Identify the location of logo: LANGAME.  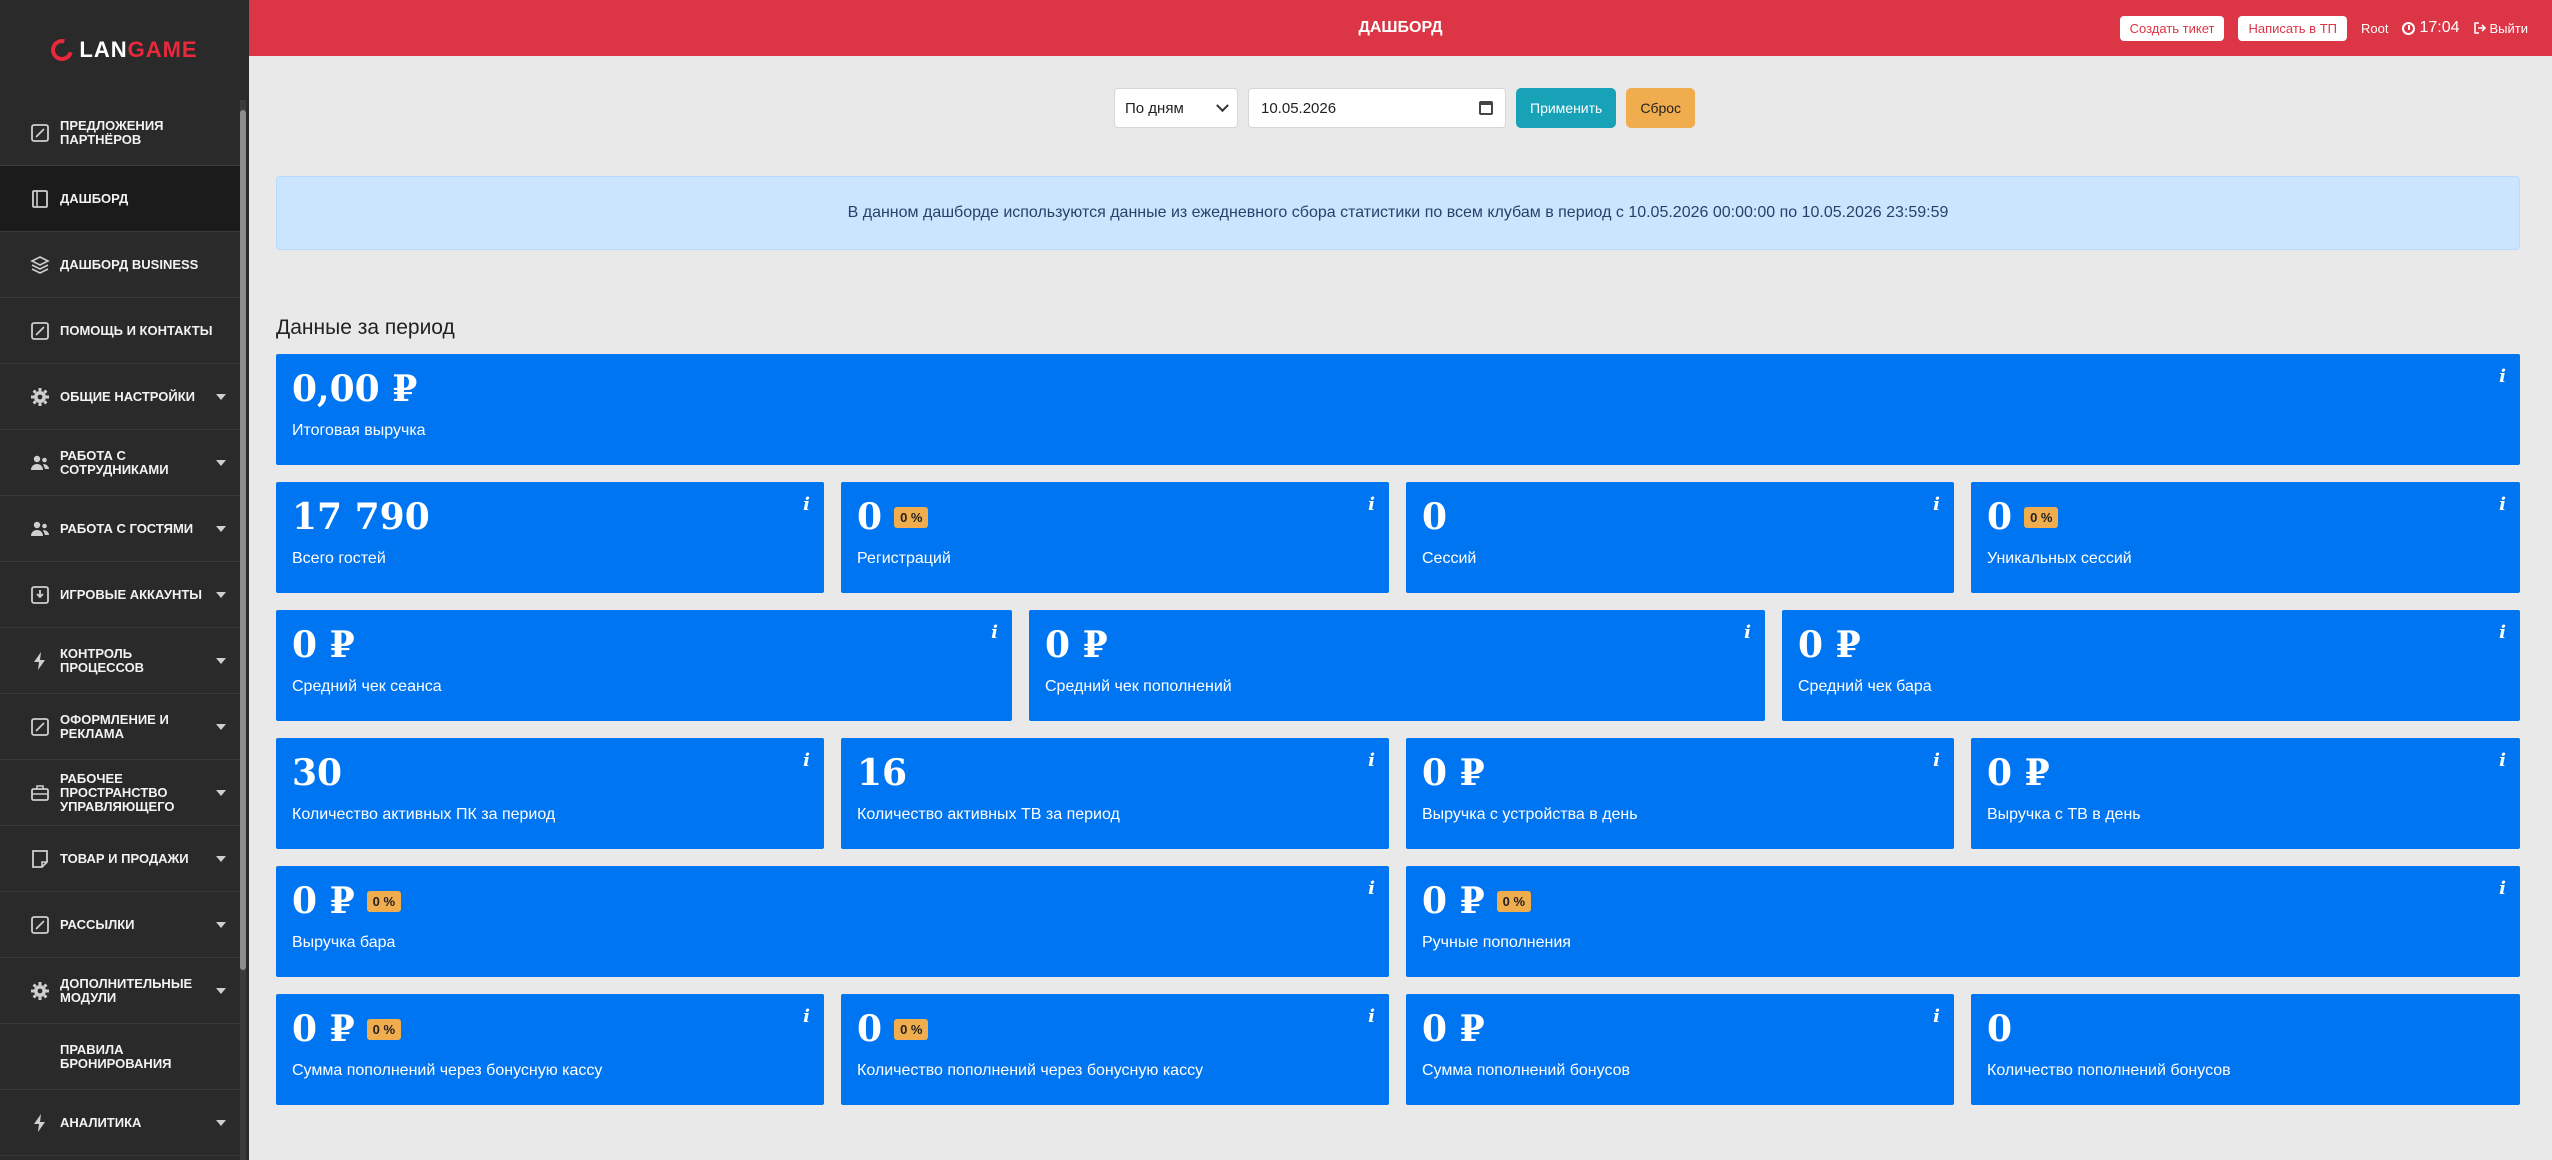
(124, 50).